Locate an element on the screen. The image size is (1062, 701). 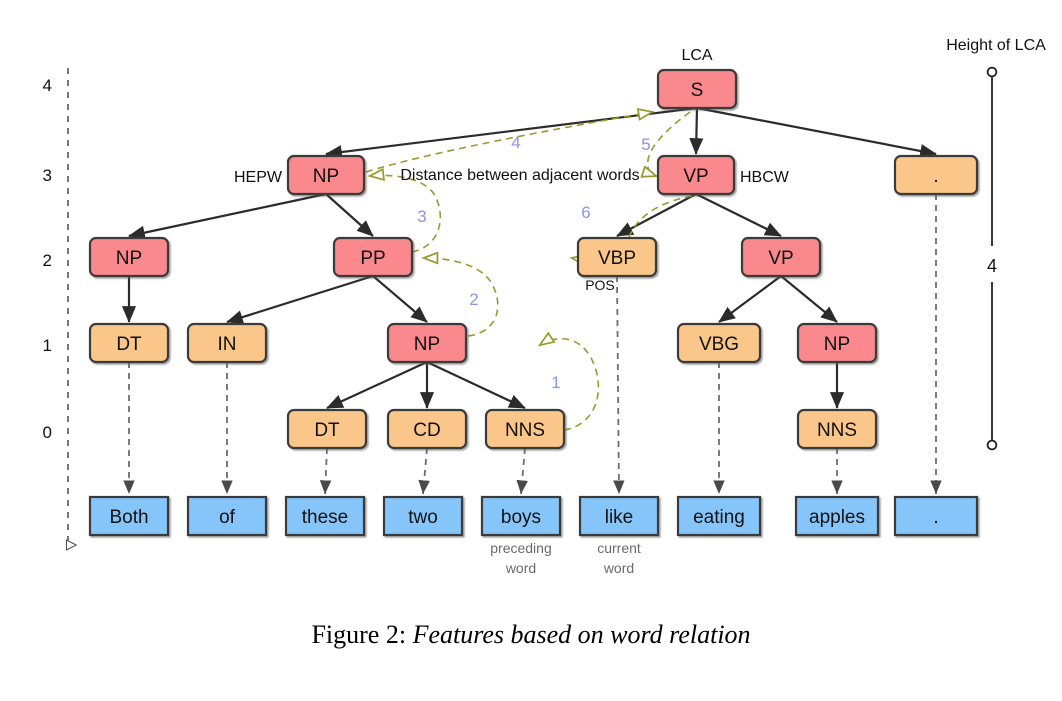
node-label: eating is located at coordinates (719, 517).